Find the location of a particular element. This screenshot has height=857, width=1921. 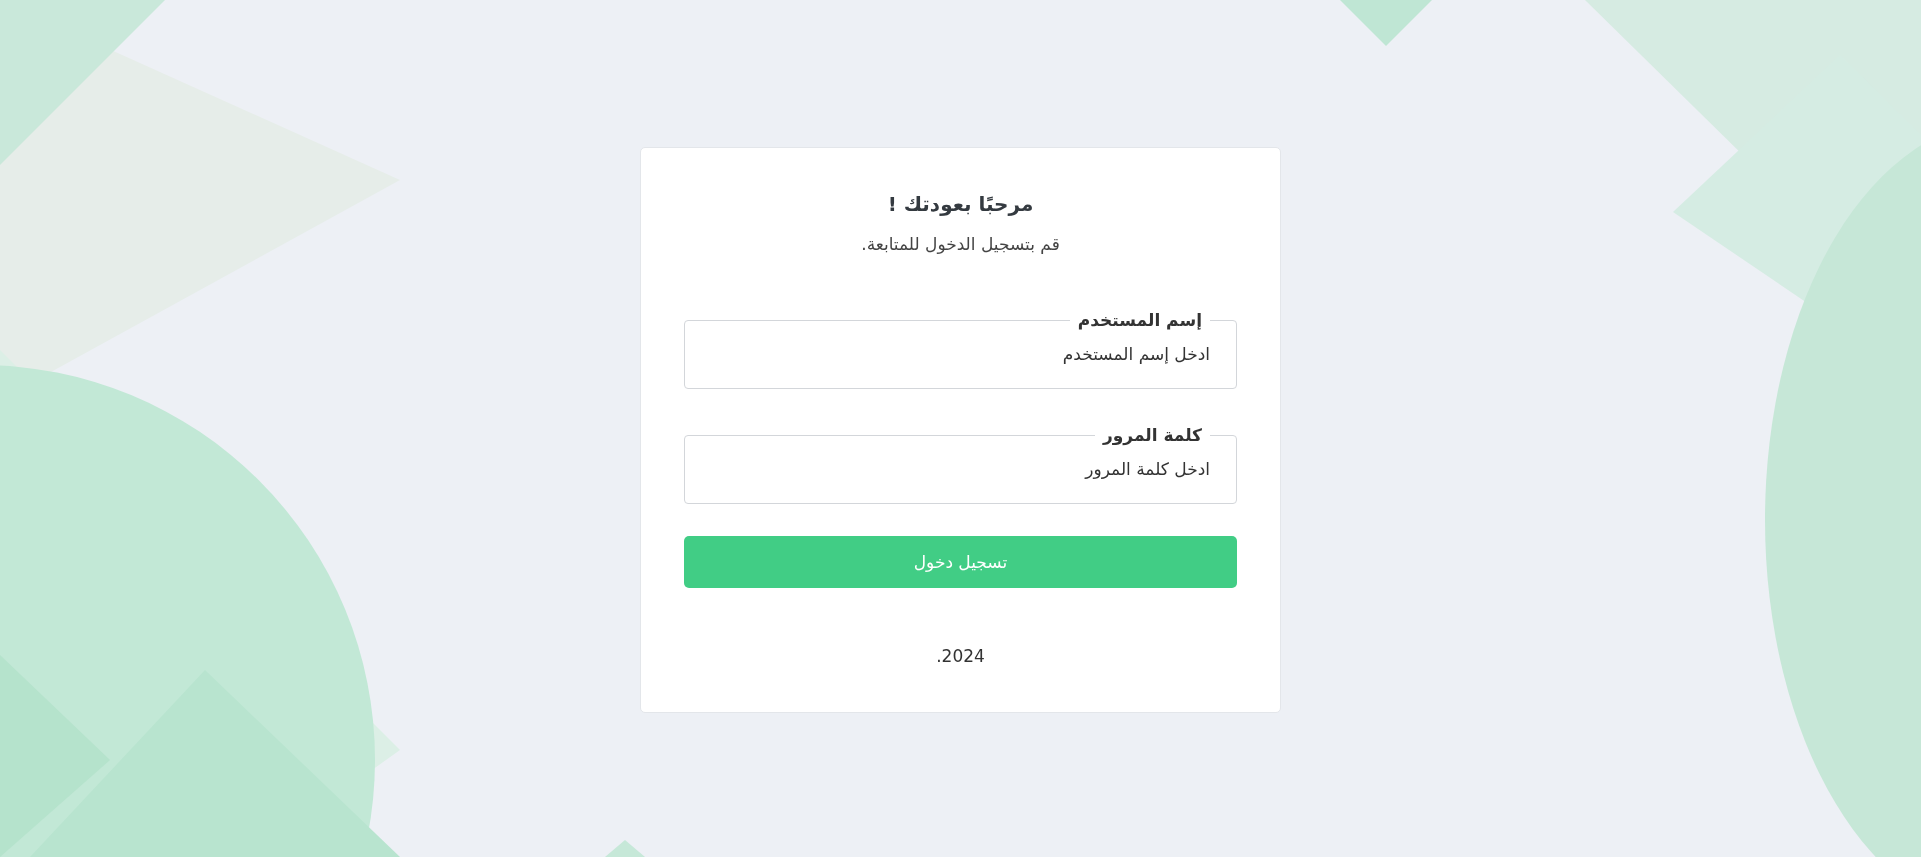

welcome-title: مرحبًا بعودتك ! is located at coordinates (960, 204).